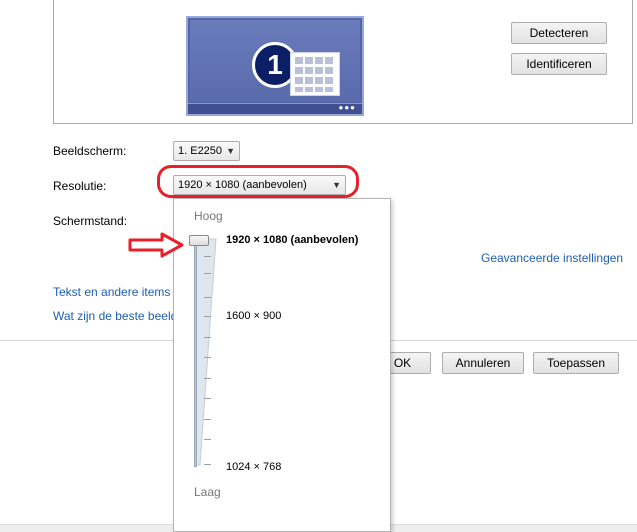 The image size is (637, 532). Describe the element at coordinates (116, 292) in the screenshot. I see `text-items-link: Tekst en andere items g` at that location.